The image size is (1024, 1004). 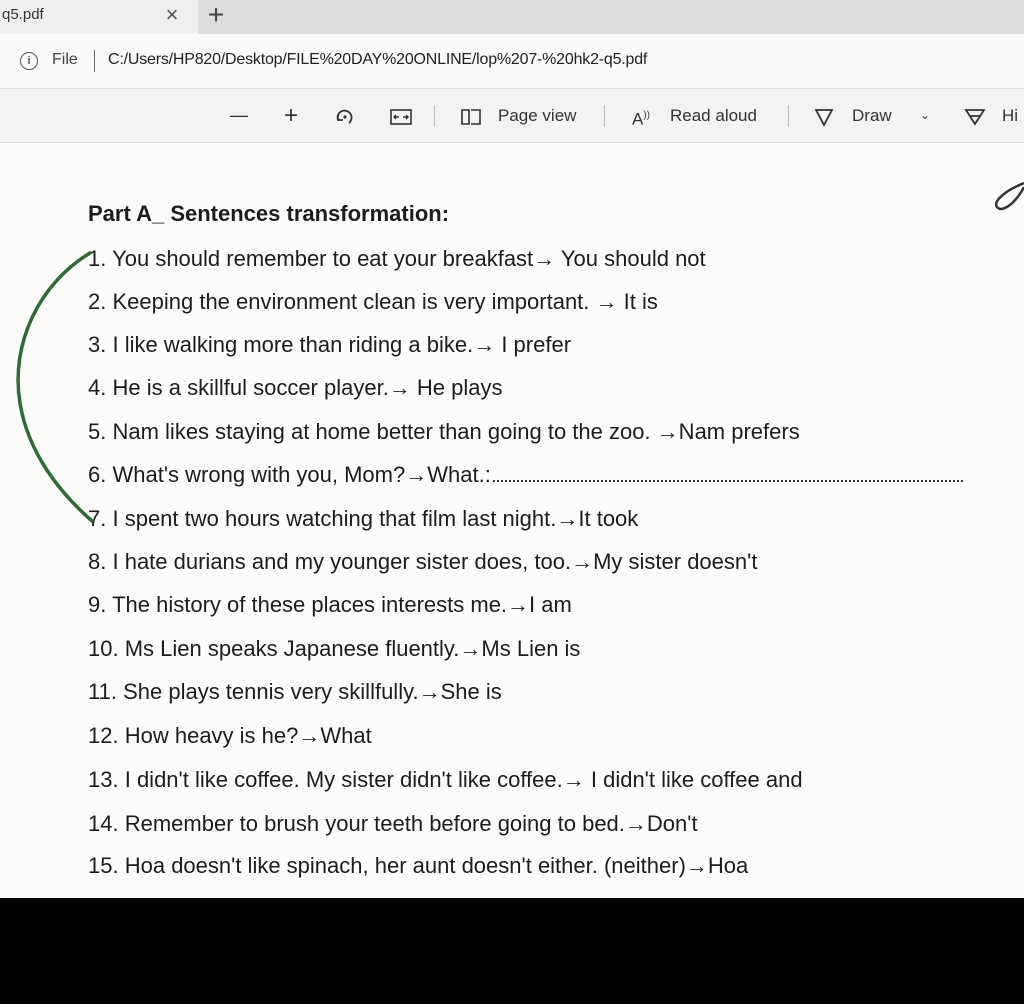 I want to click on chevron-down-icon: ⌄, so click(x=925, y=115).